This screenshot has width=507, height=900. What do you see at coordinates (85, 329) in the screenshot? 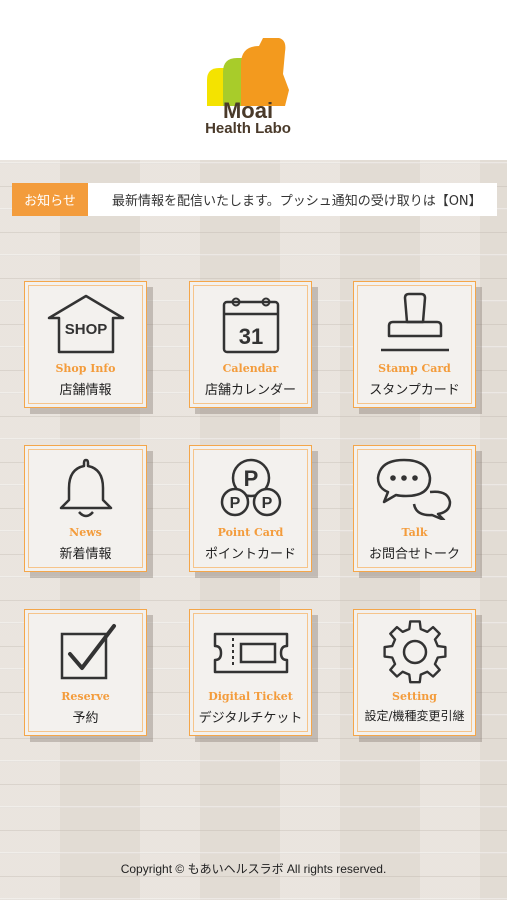
I see `shop-icon-text: SHOP` at bounding box center [85, 329].